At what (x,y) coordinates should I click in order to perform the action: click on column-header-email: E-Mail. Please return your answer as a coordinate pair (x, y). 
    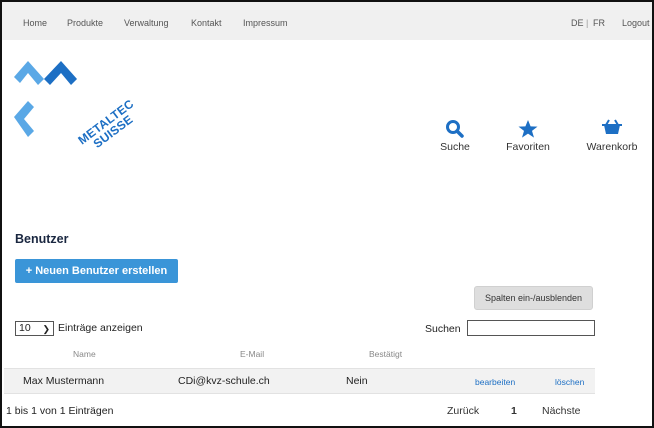
    Looking at the image, I should click on (252, 354).